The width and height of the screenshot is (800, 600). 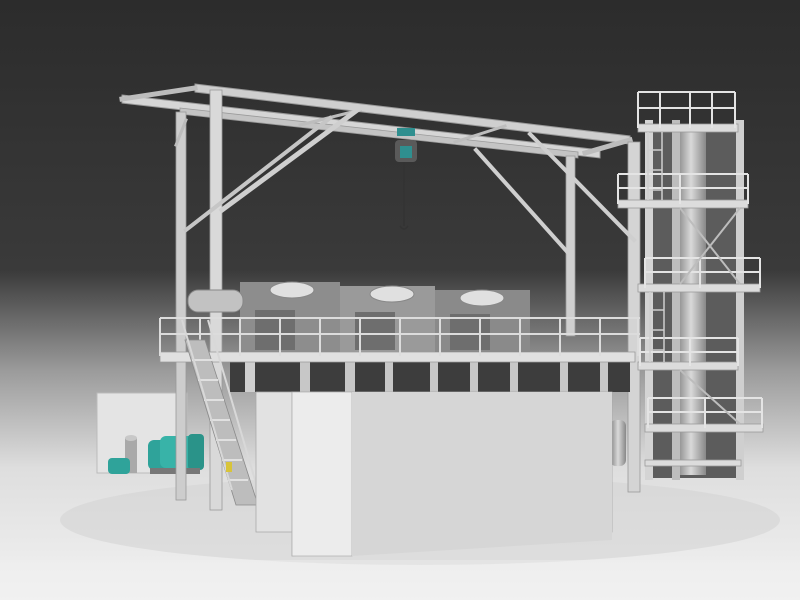 What do you see at coordinates (400, 580) in the screenshot?
I see `floor-foreground` at bounding box center [400, 580].